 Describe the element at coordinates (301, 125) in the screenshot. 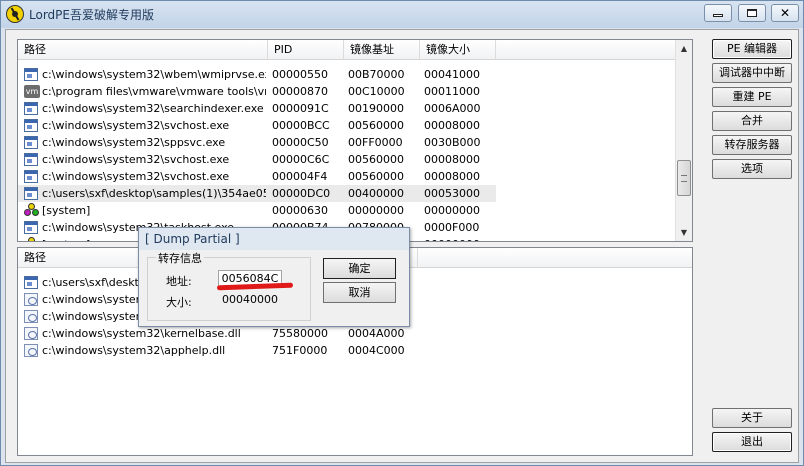

I see `cell-pid: 00000BCC` at that location.